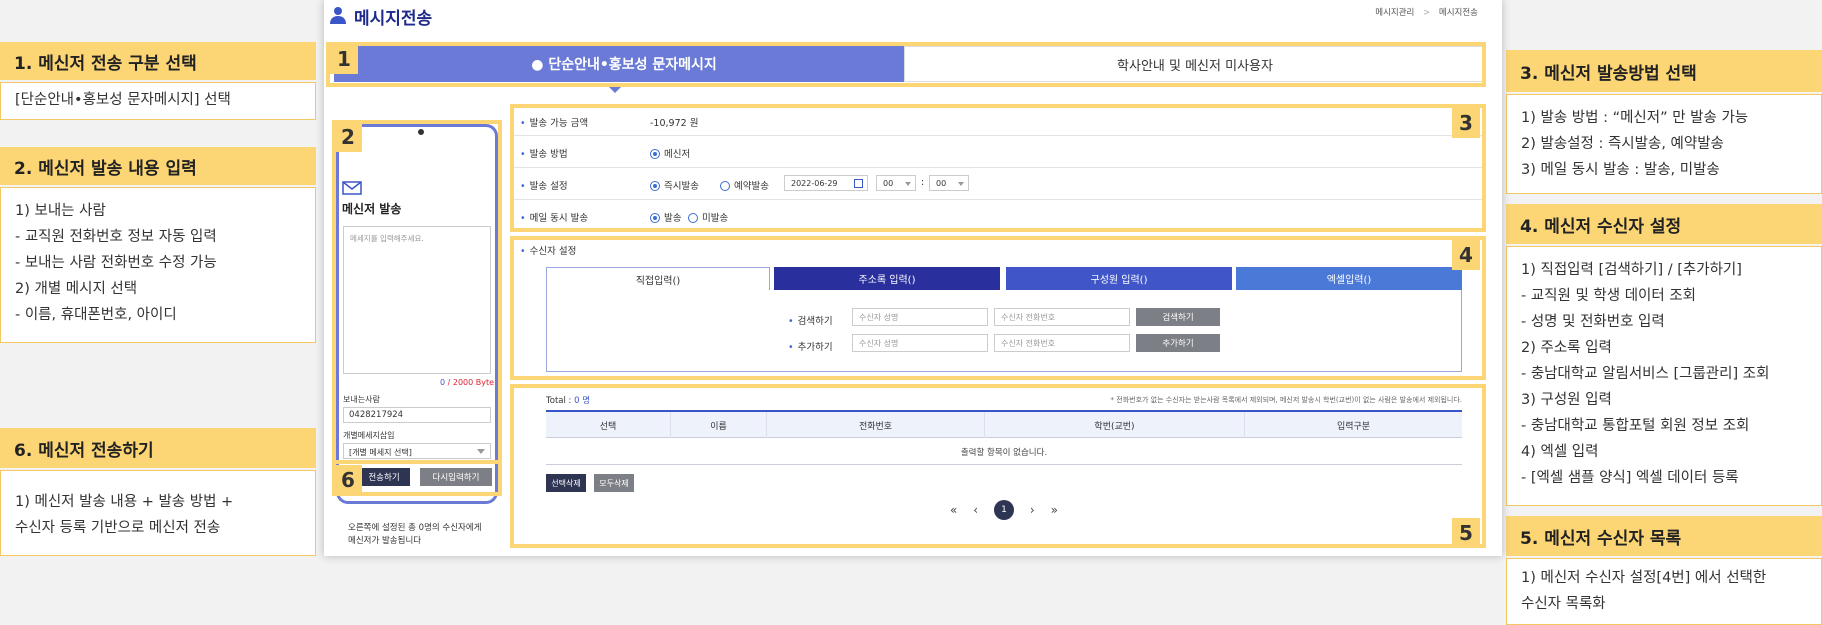 This screenshot has width=1822, height=625. Describe the element at coordinates (1394, 13) in the screenshot. I see `breadcrumb-item-1: 메시지관리` at that location.